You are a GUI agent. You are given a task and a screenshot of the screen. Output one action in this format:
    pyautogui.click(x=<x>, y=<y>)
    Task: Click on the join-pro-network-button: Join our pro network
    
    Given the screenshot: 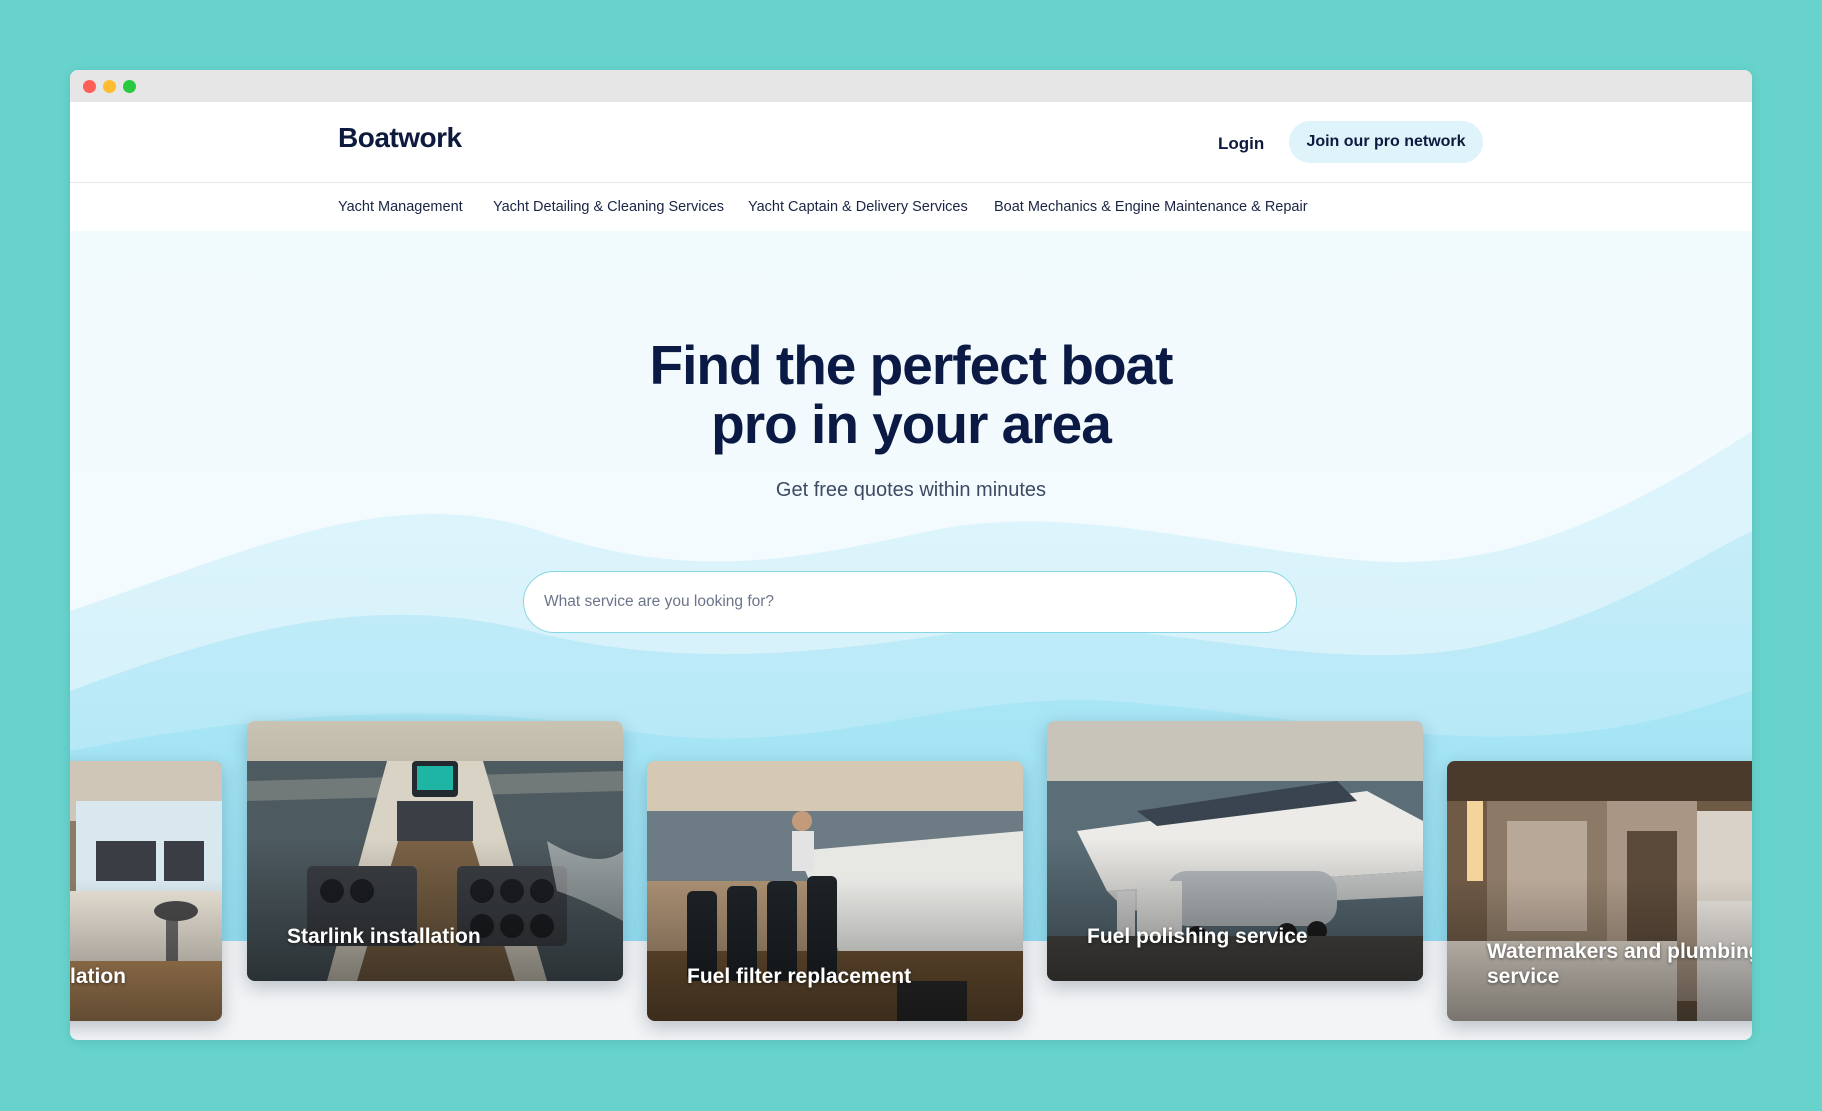 What is the action you would take?
    pyautogui.click(x=1386, y=142)
    